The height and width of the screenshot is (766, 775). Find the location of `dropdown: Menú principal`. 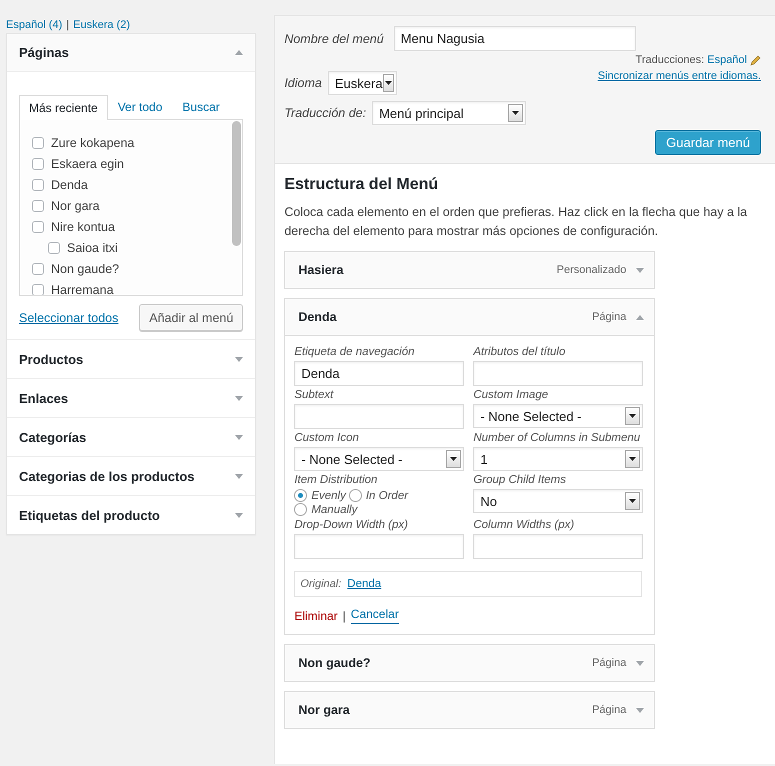

dropdown: Menú principal is located at coordinates (449, 113).